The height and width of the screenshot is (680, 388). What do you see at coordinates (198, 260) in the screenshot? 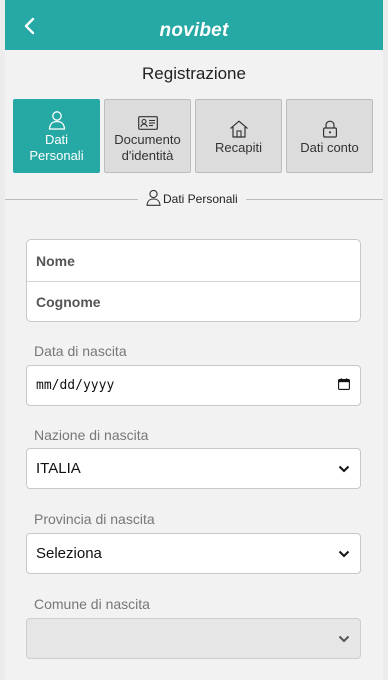
I see `first-name-input` at bounding box center [198, 260].